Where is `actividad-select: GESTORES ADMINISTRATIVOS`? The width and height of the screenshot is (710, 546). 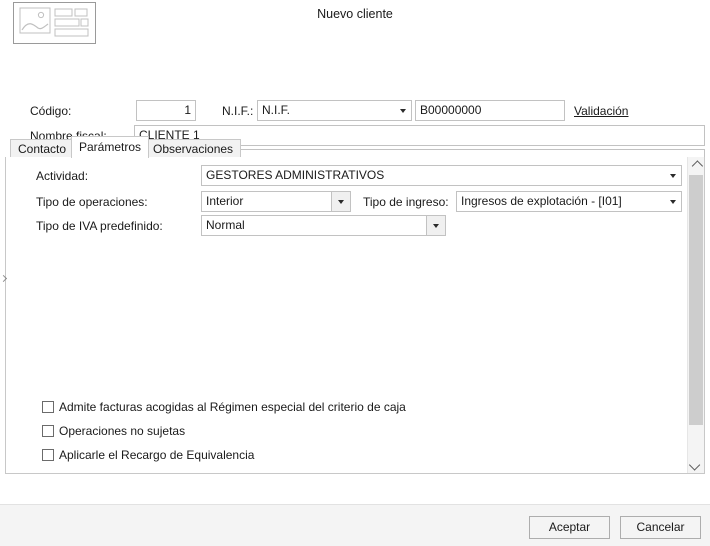
actividad-select: GESTORES ADMINISTRATIVOS is located at coordinates (441, 175).